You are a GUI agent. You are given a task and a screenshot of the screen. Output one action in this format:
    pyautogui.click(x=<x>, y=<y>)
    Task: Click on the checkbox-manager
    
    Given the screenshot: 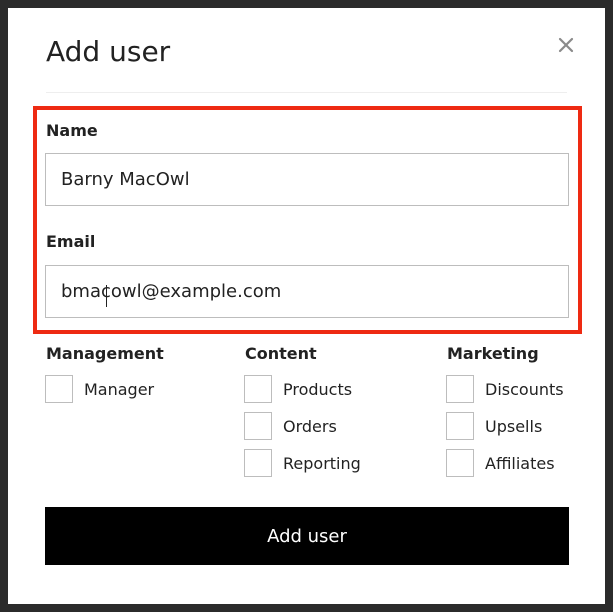 What is the action you would take?
    pyautogui.click(x=59, y=389)
    